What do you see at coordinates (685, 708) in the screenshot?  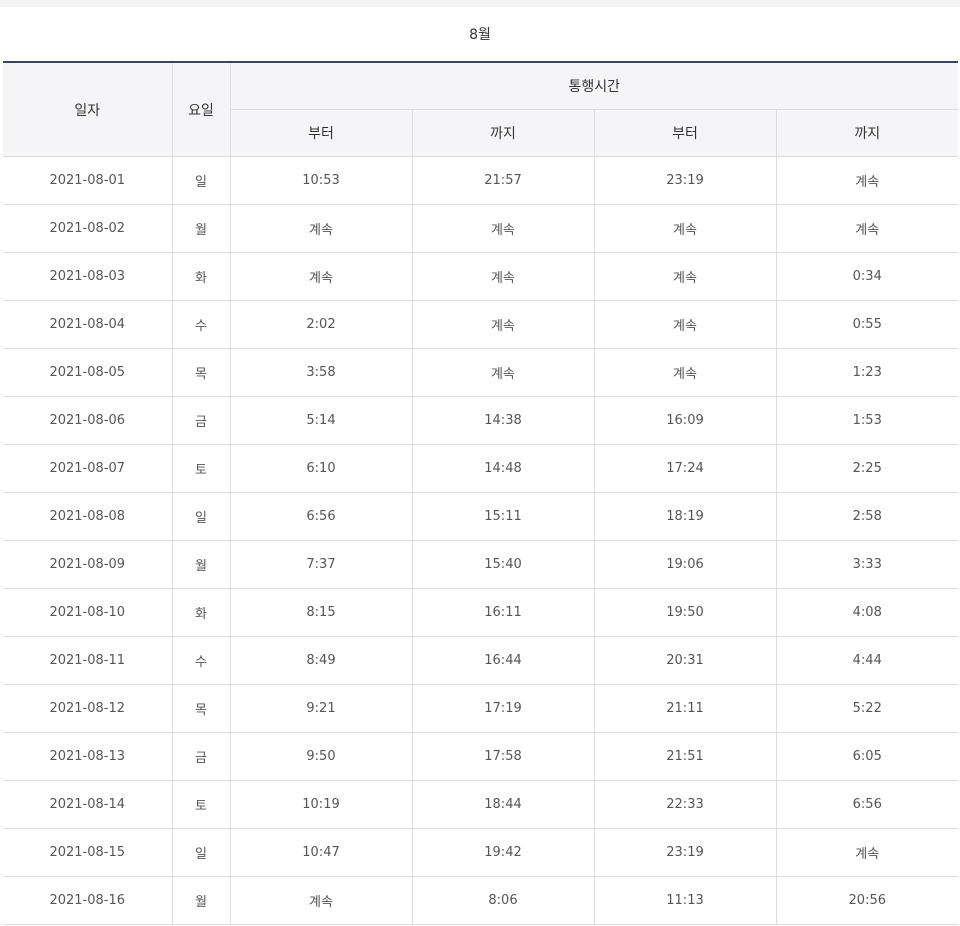 I see `from-2-cell: 21:11` at bounding box center [685, 708].